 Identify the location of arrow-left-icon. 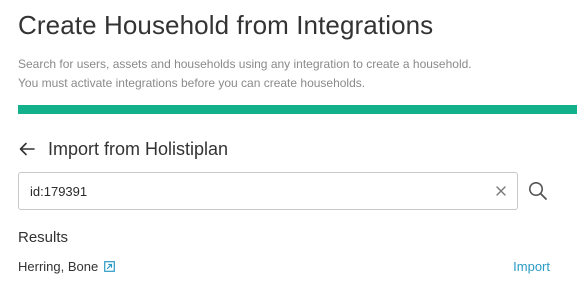
(27, 149).